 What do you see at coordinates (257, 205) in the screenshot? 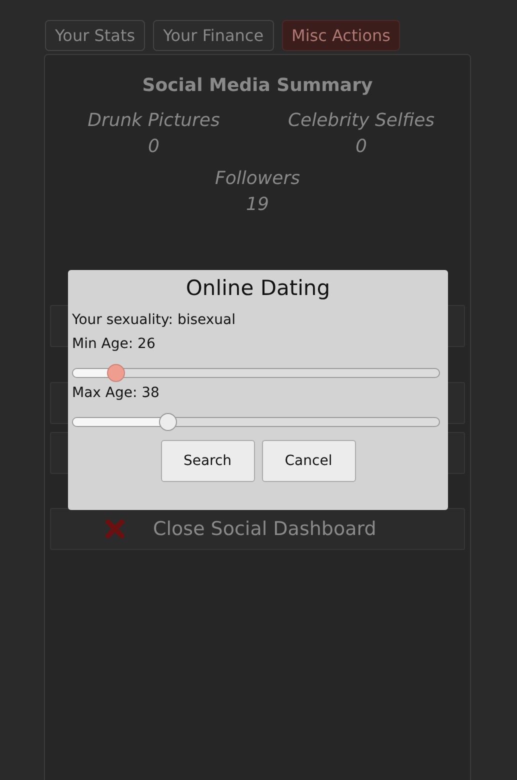
I see `stat-value: 19` at bounding box center [257, 205].